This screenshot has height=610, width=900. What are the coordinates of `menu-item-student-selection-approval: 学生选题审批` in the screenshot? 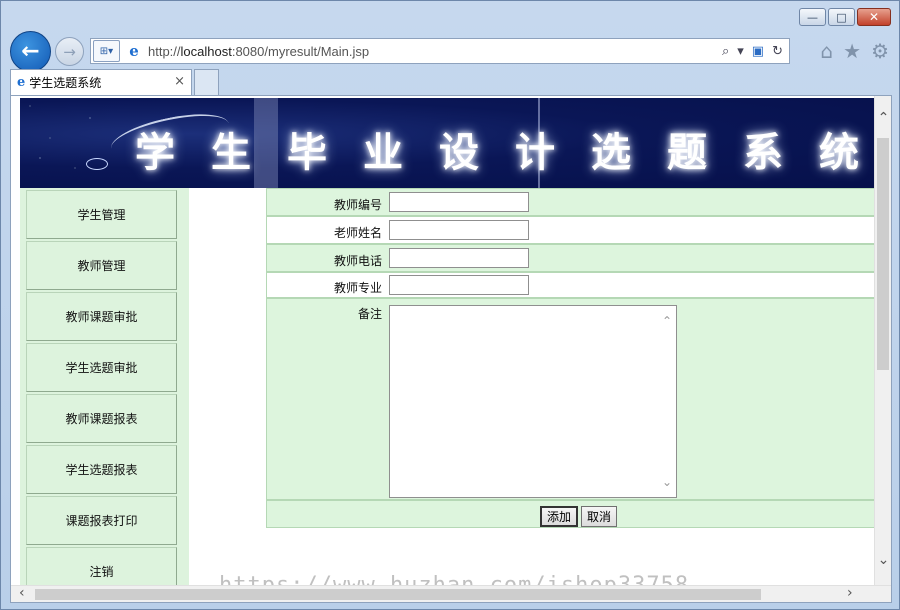 It's located at (101, 367).